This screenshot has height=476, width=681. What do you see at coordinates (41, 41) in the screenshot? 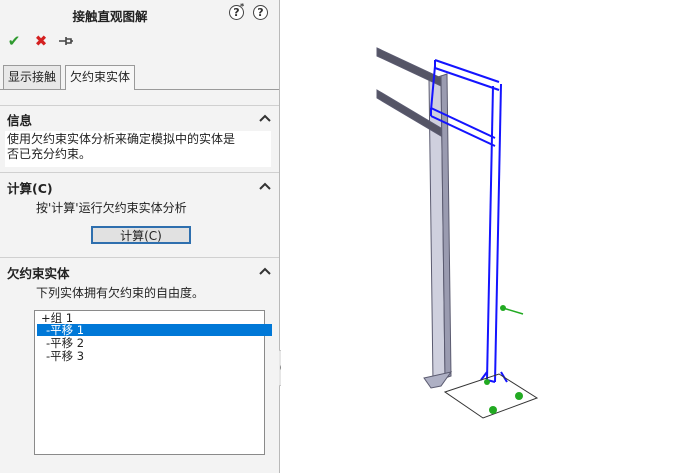
I see `close-icon: ✖` at bounding box center [41, 41].